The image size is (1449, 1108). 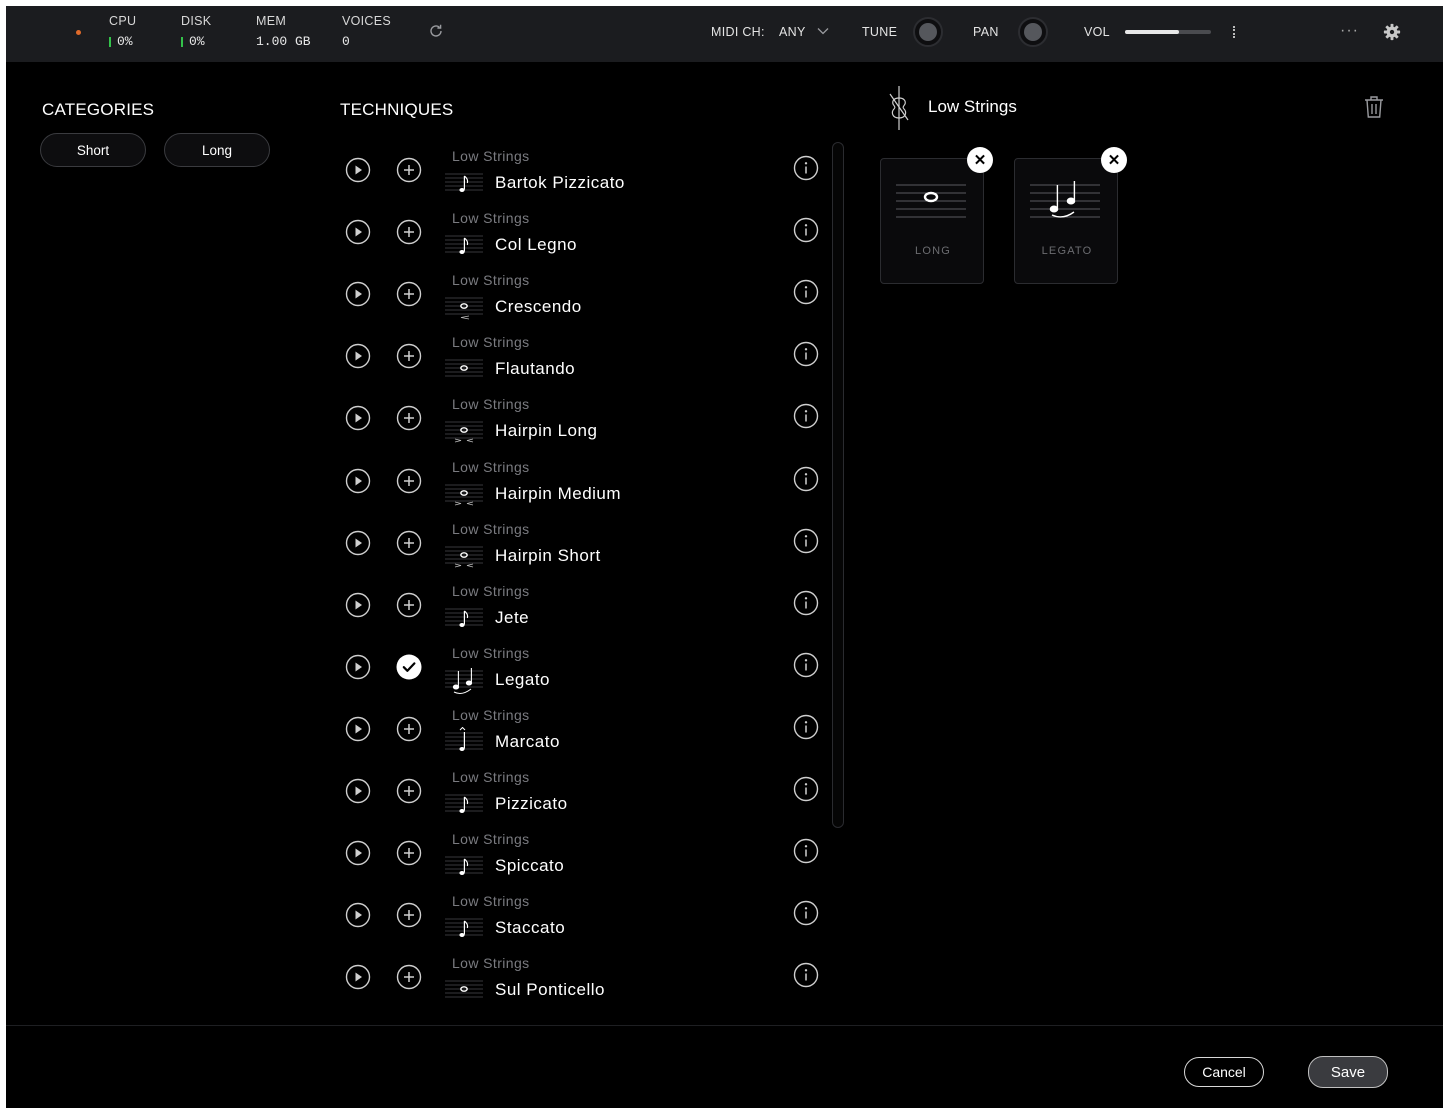 I want to click on cello-icon, so click(x=899, y=108).